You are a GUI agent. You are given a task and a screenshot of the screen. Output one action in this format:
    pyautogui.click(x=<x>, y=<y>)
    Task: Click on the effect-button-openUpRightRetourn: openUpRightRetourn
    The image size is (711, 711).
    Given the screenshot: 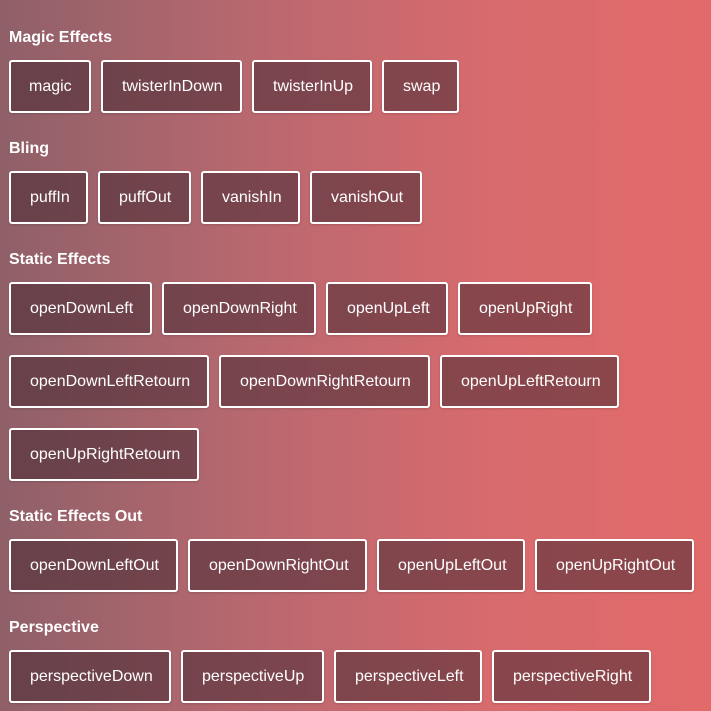 What is the action you would take?
    pyautogui.click(x=104, y=454)
    